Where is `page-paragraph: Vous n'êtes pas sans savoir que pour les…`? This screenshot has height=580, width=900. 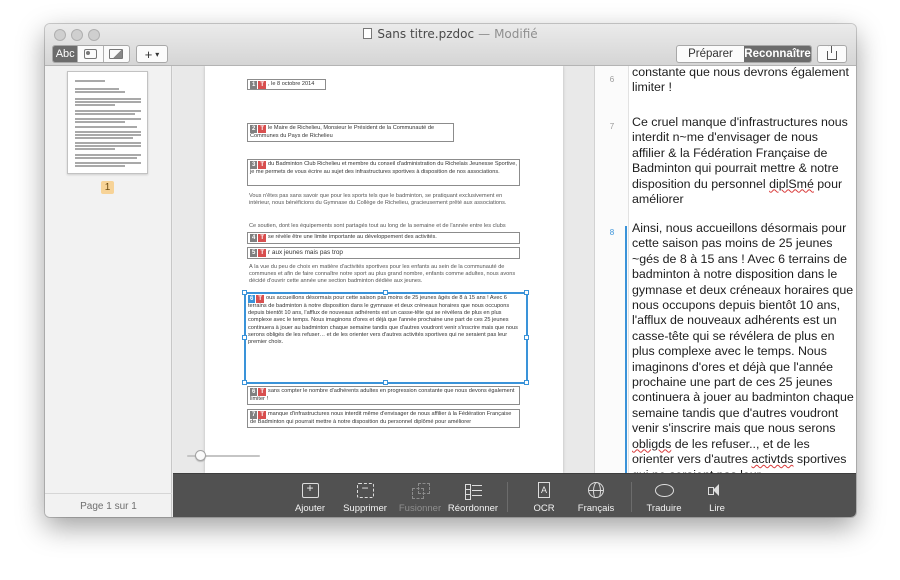
page-paragraph: Vous n'êtes pas sans savoir que pour les… is located at coordinates (378, 200).